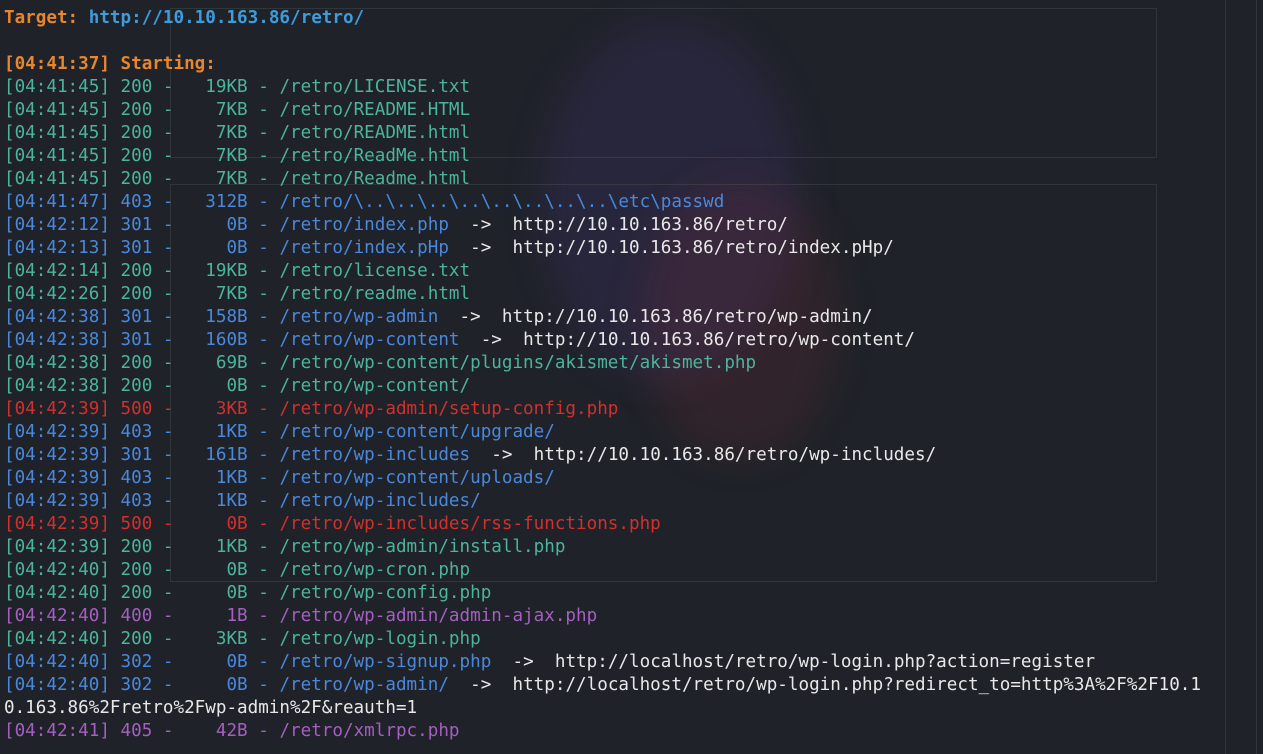  I want to click on target-line: Target: http://10.10.163.86/retro/, so click(633, 18).